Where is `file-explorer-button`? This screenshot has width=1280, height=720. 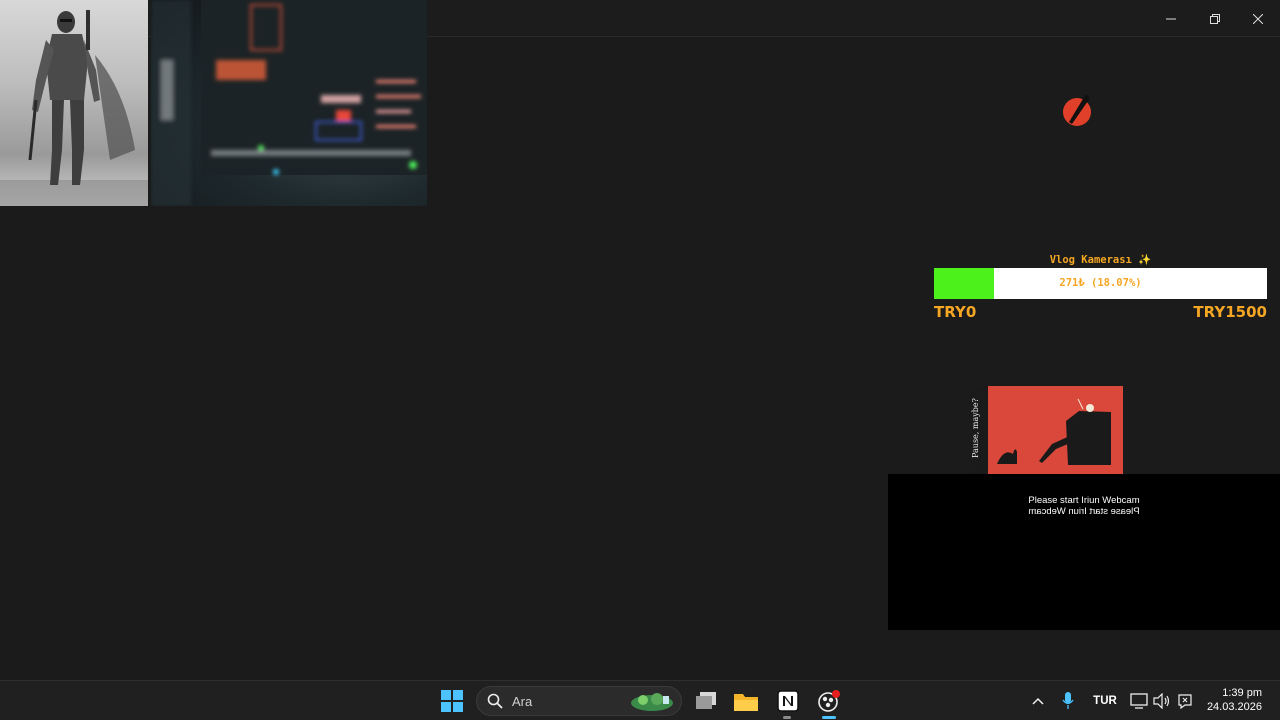 file-explorer-button is located at coordinates (746, 700).